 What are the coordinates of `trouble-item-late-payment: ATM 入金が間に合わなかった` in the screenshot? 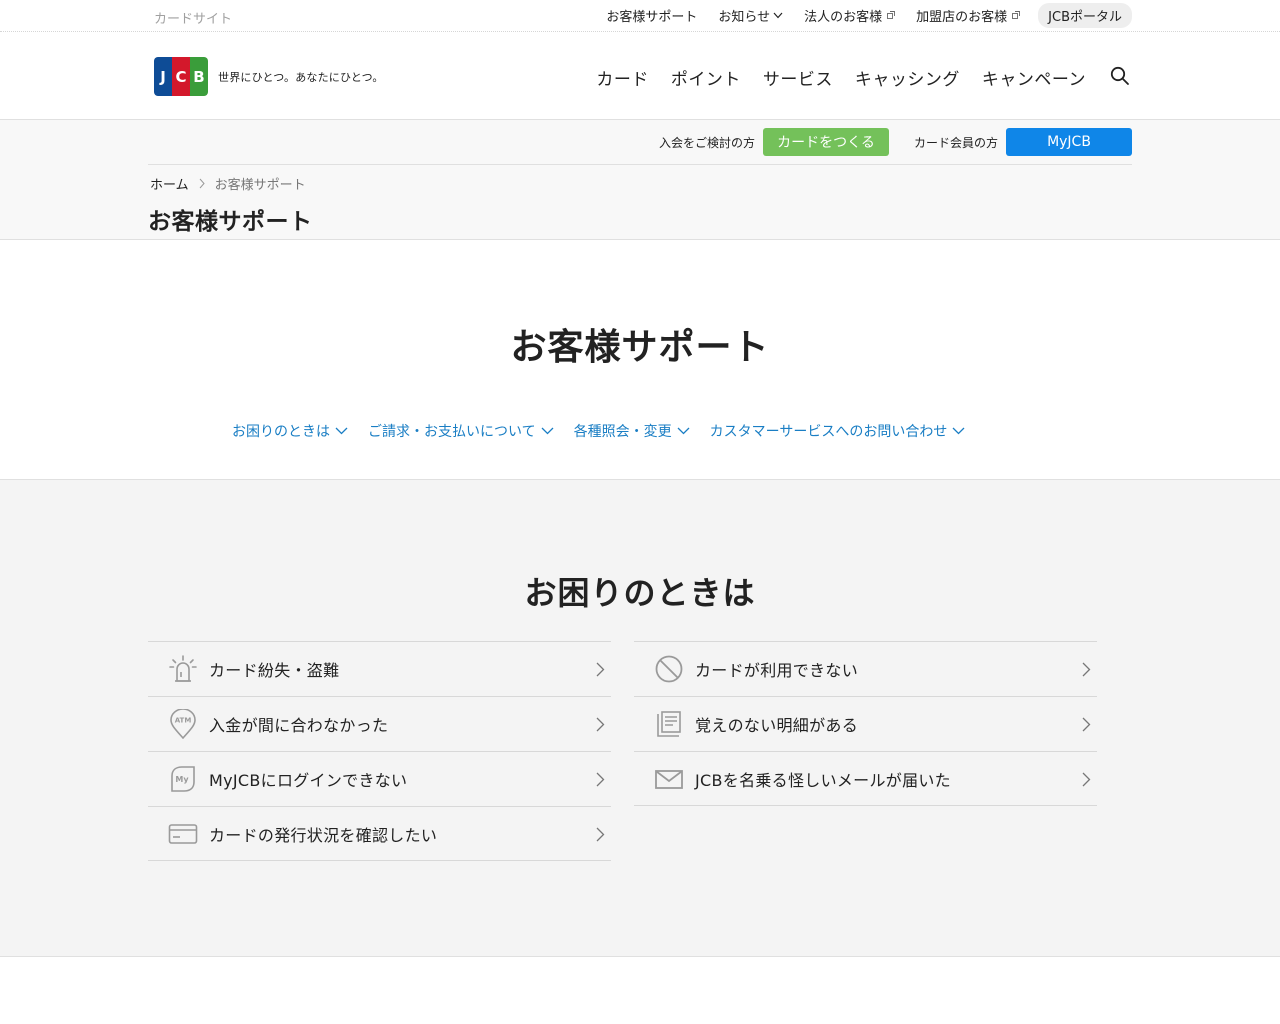 It's located at (379, 723).